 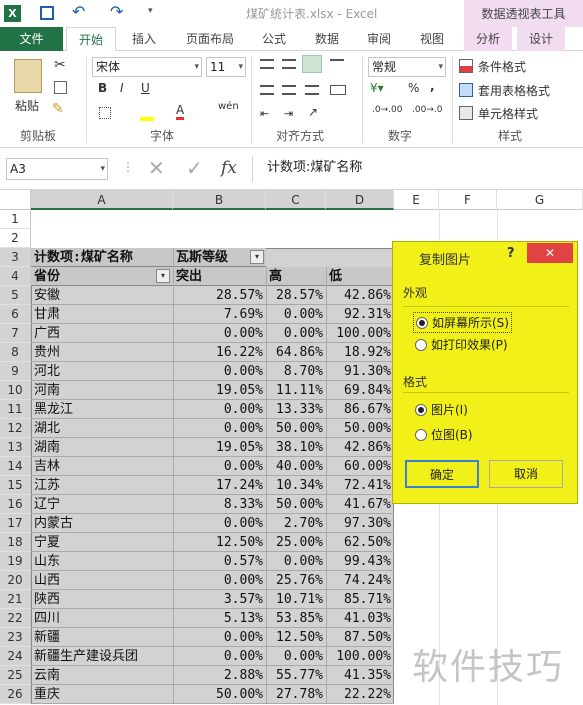 What do you see at coordinates (15, 295) in the screenshot?
I see `row-header: 5` at bounding box center [15, 295].